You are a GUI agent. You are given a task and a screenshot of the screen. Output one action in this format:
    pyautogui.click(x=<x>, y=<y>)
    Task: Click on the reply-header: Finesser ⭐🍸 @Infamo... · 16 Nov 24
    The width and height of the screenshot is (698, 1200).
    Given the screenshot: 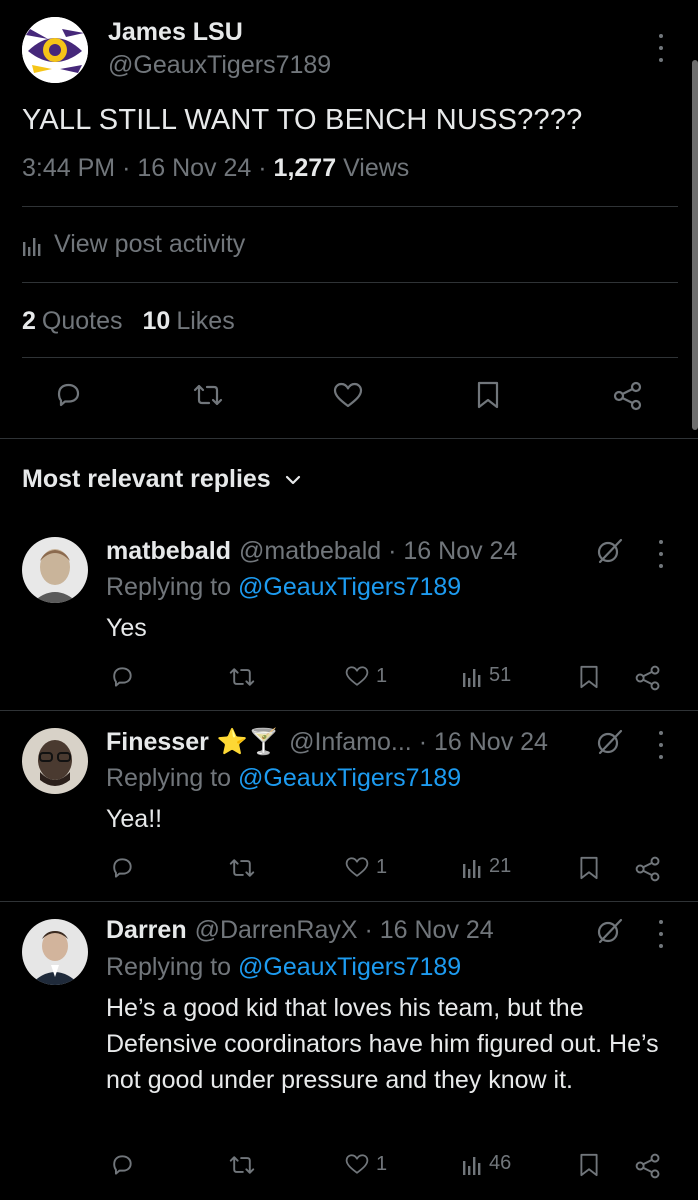 What is the action you would take?
    pyautogui.click(x=327, y=742)
    